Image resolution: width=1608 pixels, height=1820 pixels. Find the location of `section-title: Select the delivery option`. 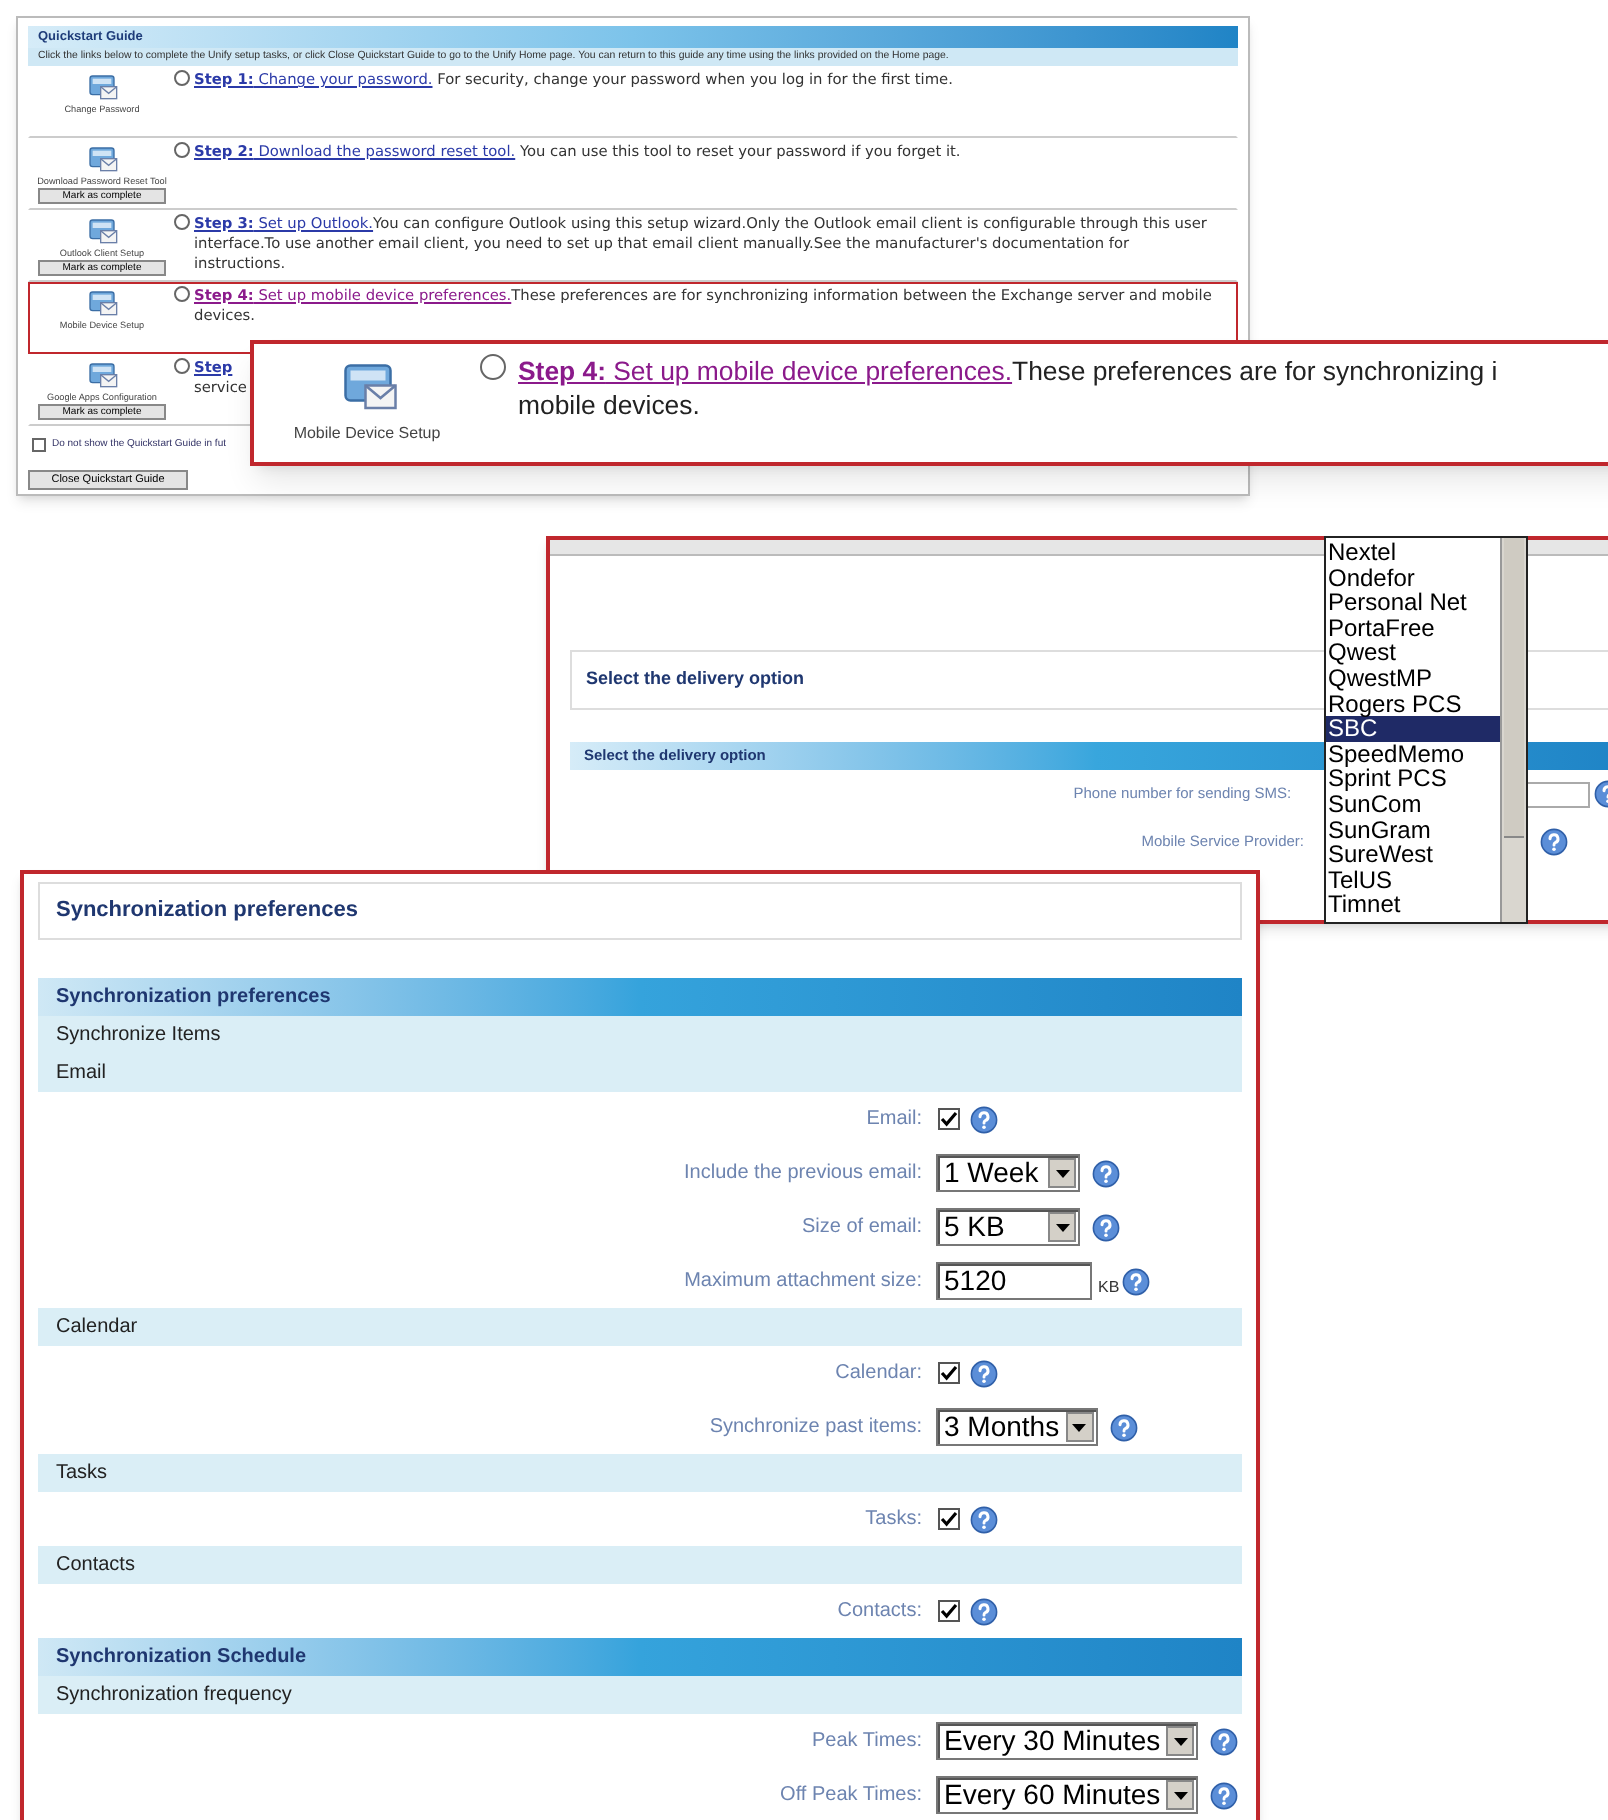

section-title: Select the delivery option is located at coordinates (695, 679).